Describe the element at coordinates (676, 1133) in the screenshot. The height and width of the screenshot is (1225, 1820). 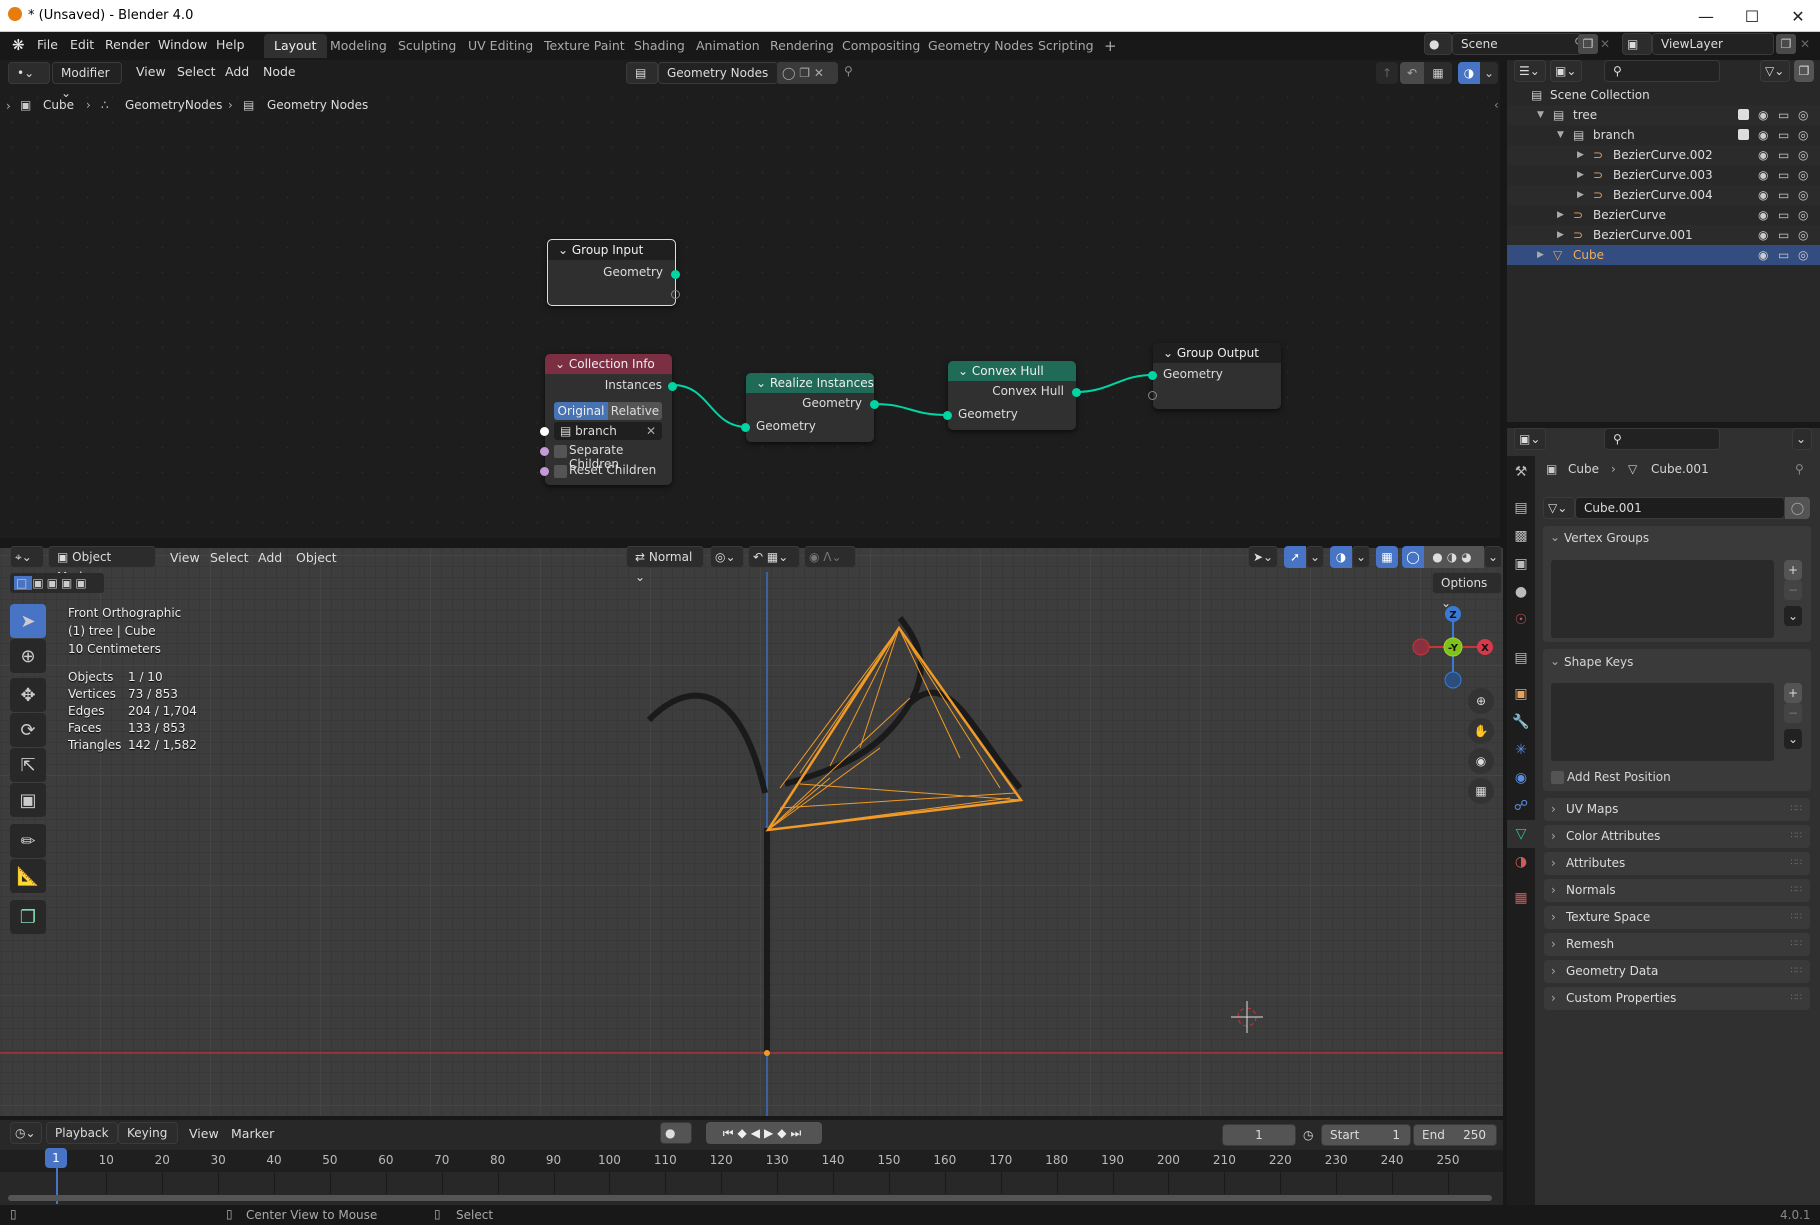
I see `auto-keying-toggle: ●` at that location.